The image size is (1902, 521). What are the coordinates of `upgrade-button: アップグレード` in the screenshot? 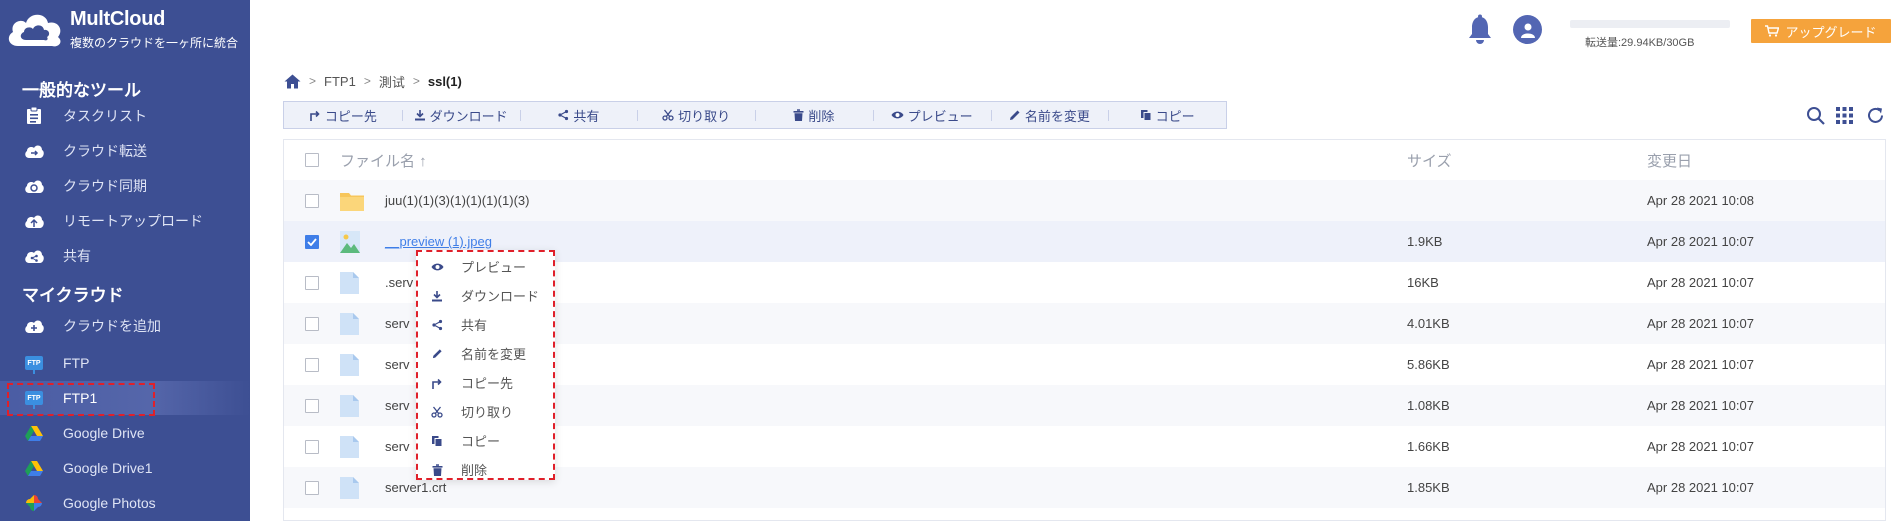 It's located at (1821, 31).